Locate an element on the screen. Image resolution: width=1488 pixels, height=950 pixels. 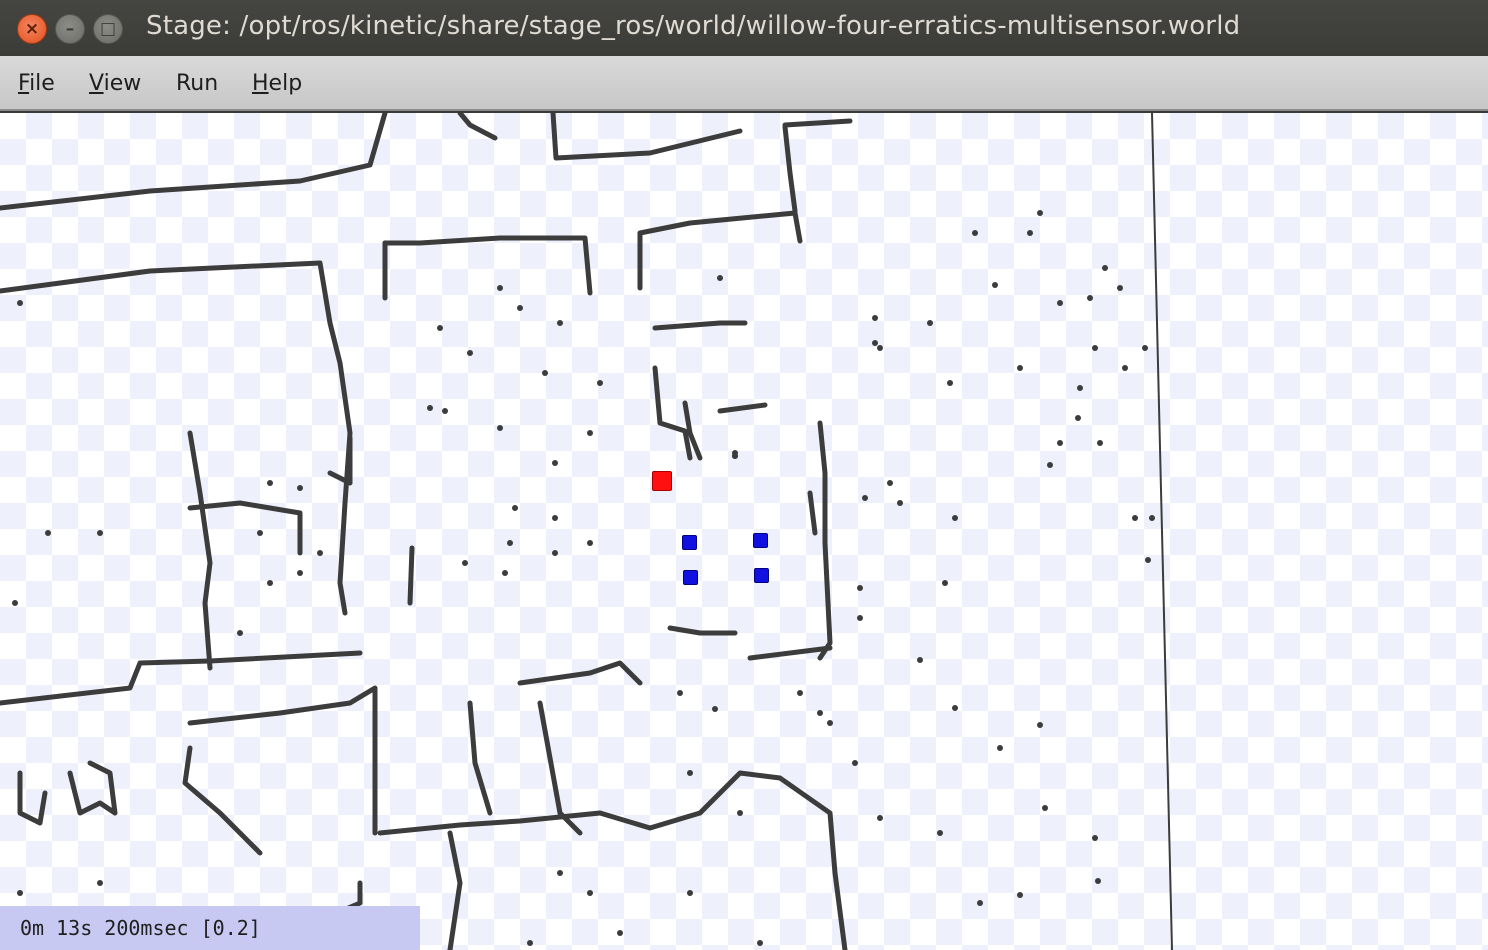
maximize-icon: □ is located at coordinates (108, 29).